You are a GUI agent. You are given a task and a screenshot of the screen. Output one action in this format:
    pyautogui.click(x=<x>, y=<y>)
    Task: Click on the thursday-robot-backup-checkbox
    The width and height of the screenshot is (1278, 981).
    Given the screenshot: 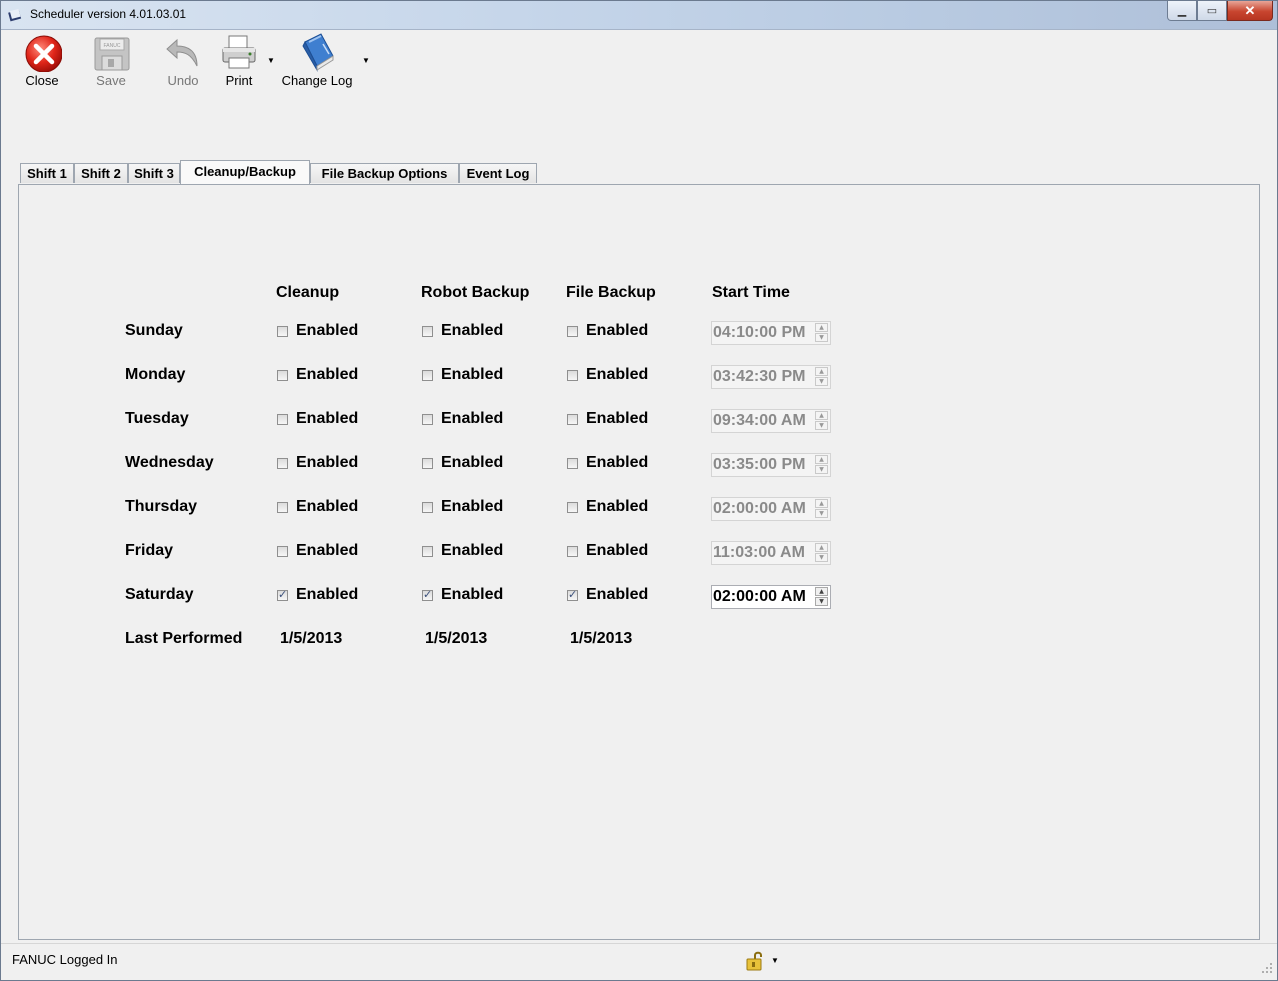 What is the action you would take?
    pyautogui.click(x=427, y=507)
    